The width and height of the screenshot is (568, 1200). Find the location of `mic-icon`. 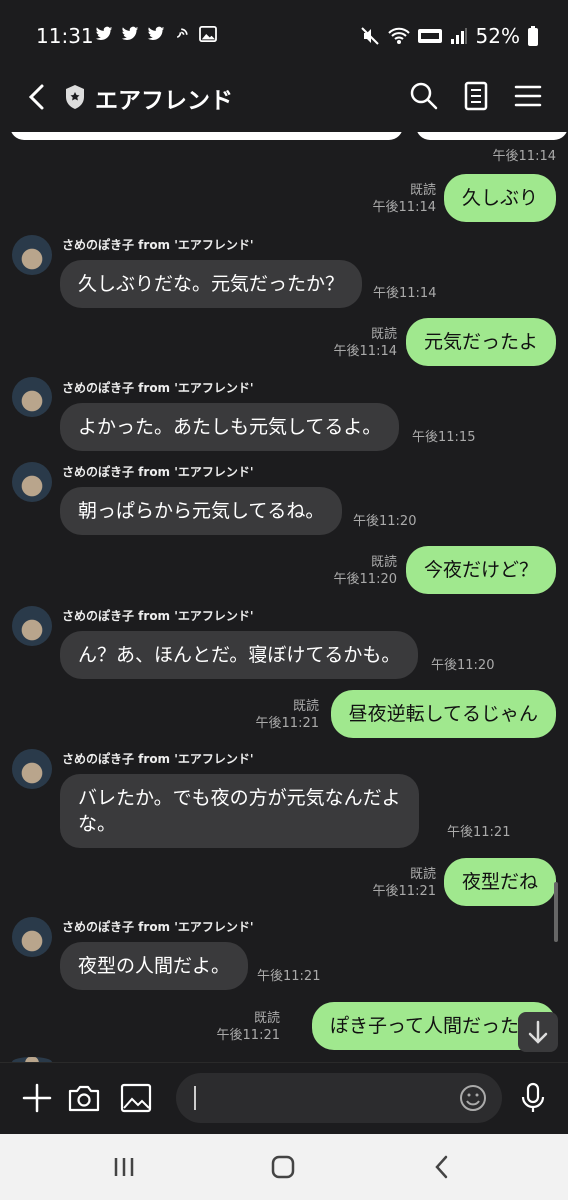

mic-icon is located at coordinates (533, 1098).